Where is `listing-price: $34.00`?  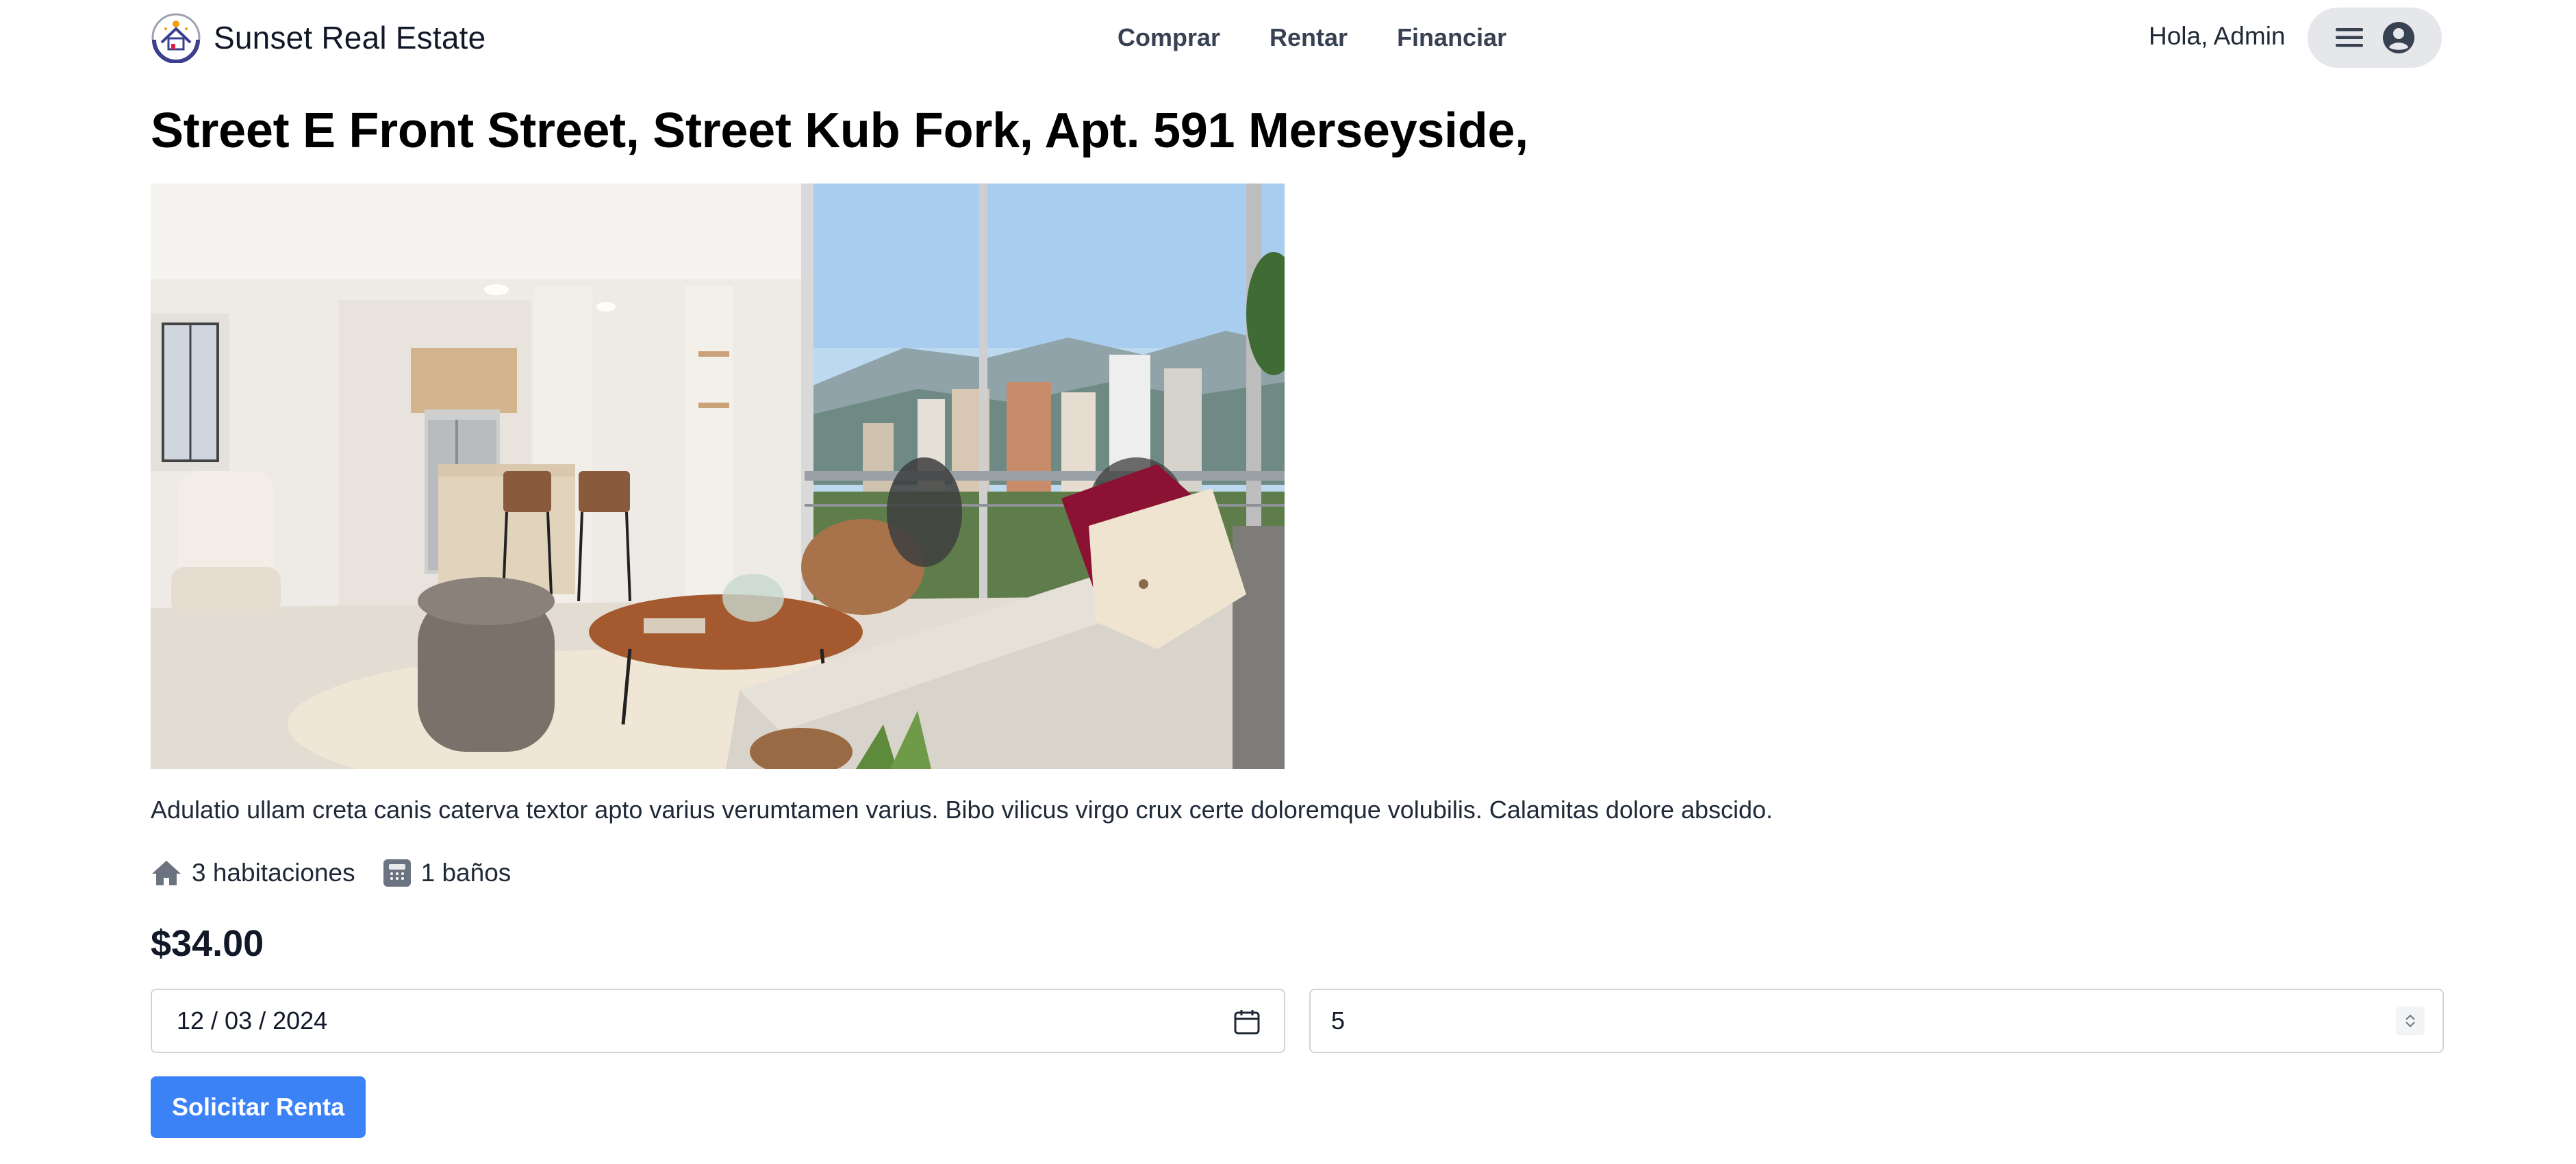 listing-price: $34.00 is located at coordinates (207, 943).